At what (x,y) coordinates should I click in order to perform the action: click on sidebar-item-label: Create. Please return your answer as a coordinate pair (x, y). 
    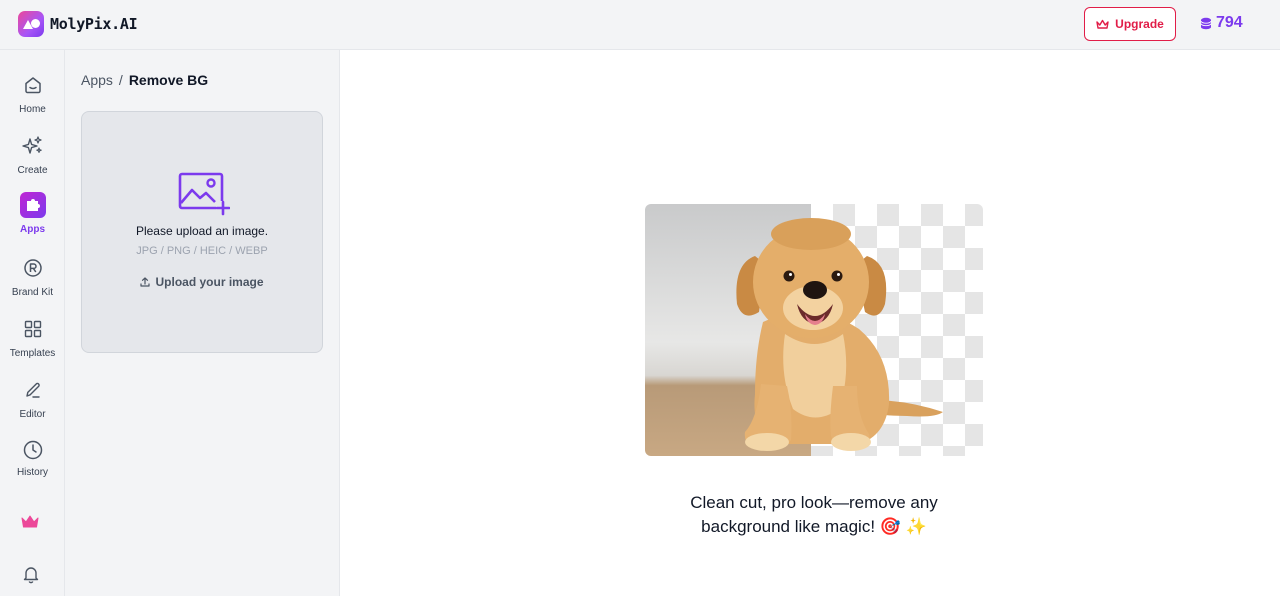
    Looking at the image, I should click on (32, 170).